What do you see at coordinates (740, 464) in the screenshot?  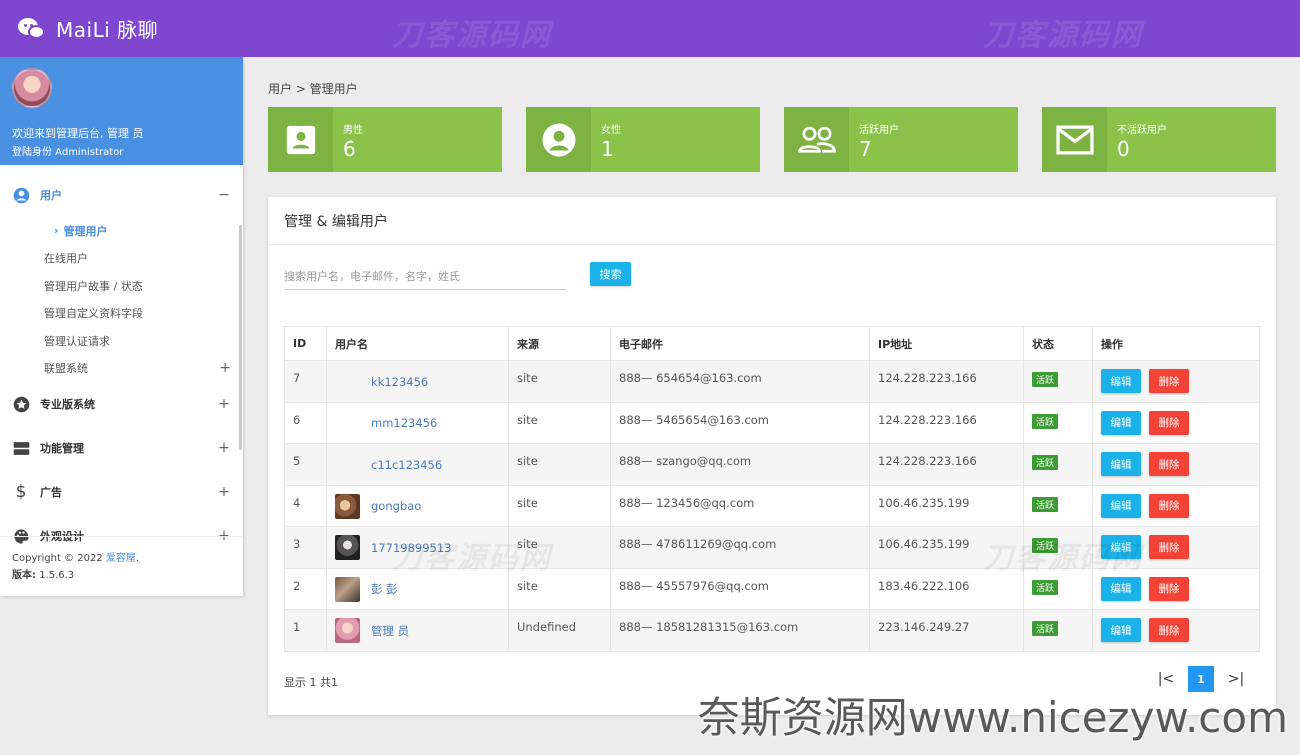 I see `cell-email: 888— szango@qq.com` at bounding box center [740, 464].